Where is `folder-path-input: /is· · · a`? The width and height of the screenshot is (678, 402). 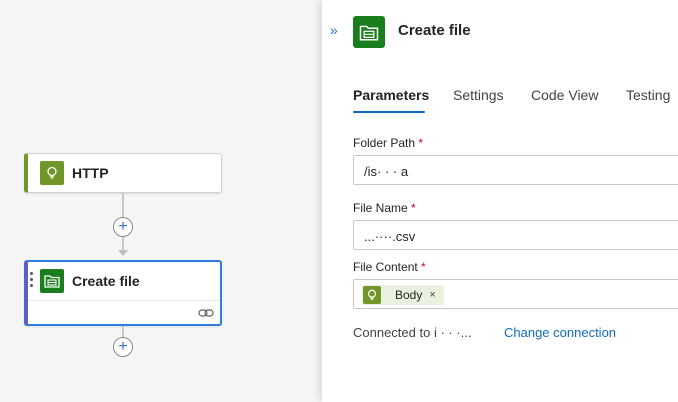
folder-path-input: /is· · · a is located at coordinates (515, 170).